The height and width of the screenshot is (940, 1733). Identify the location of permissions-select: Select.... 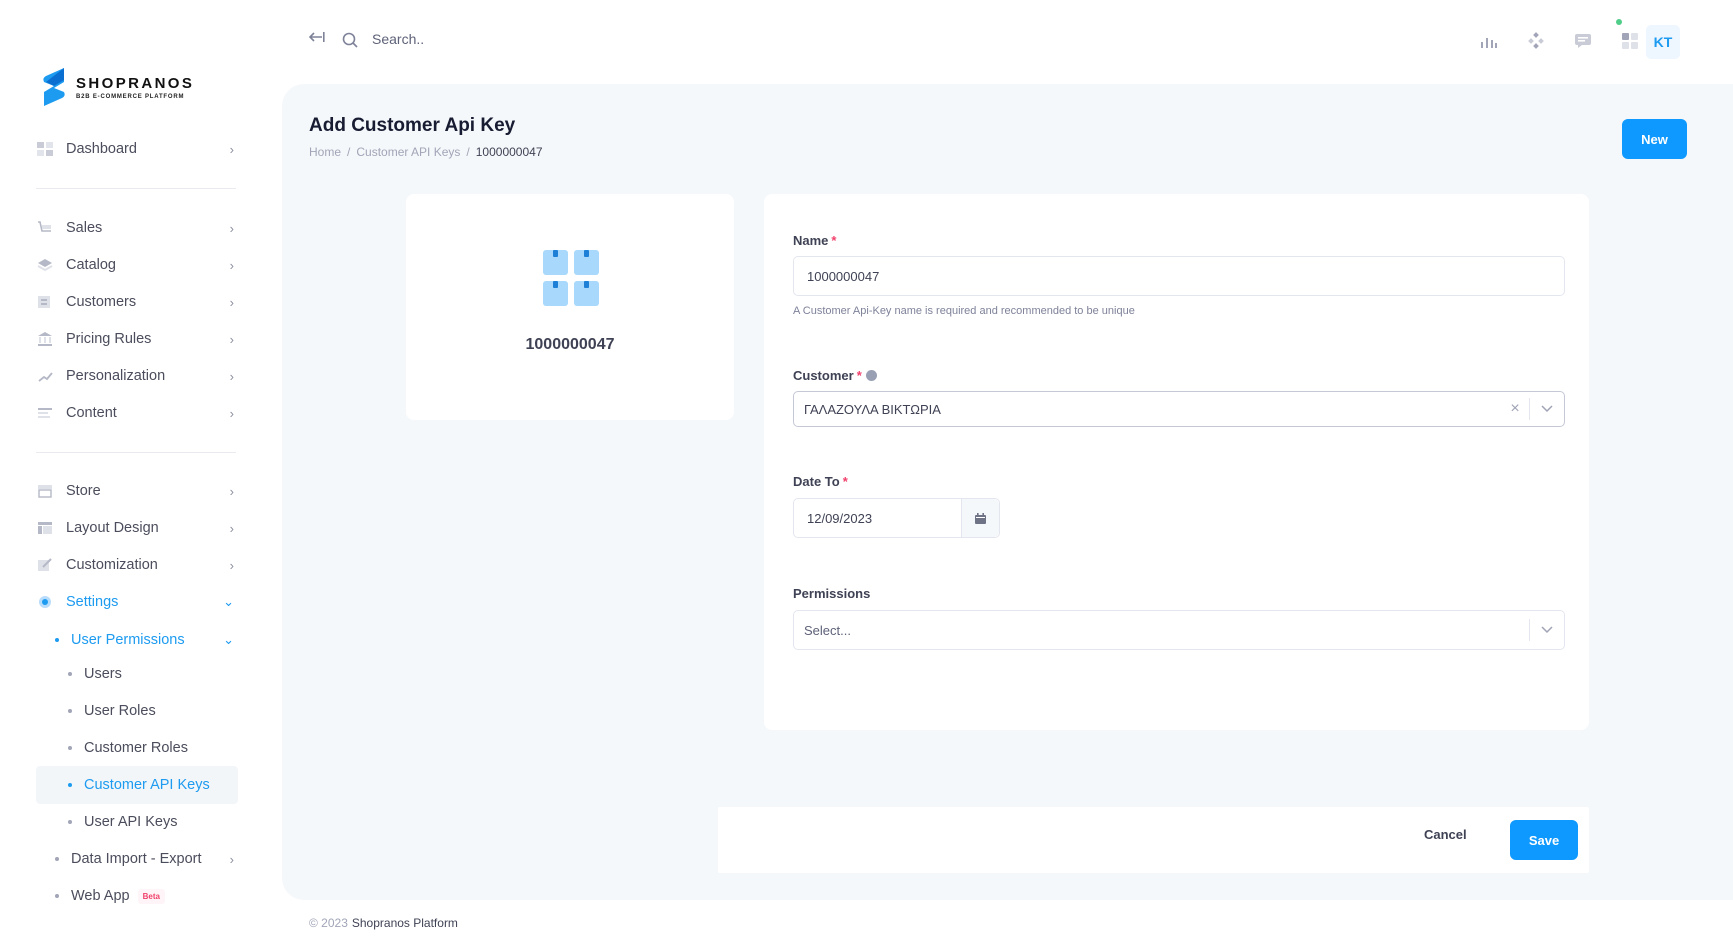
(1179, 630).